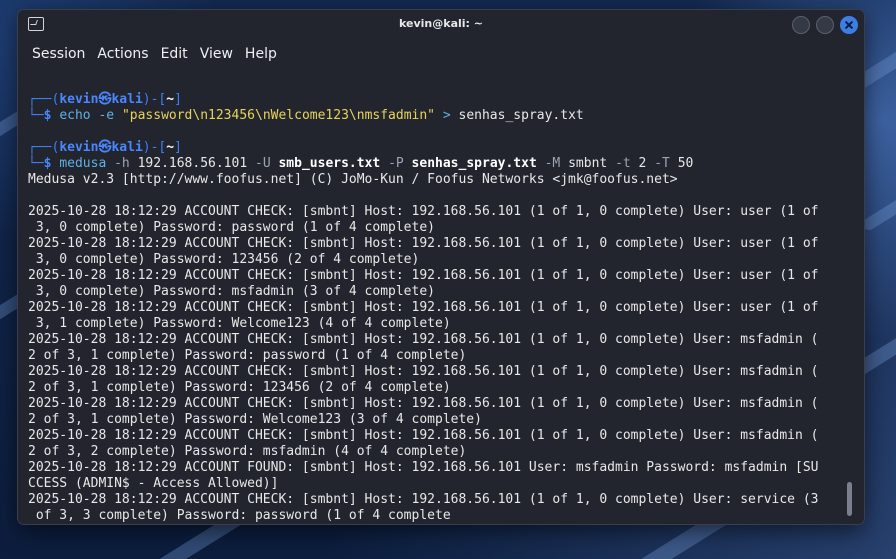 This screenshot has width=896, height=559. I want to click on command-target: senhas_spray.txt, so click(521, 115).